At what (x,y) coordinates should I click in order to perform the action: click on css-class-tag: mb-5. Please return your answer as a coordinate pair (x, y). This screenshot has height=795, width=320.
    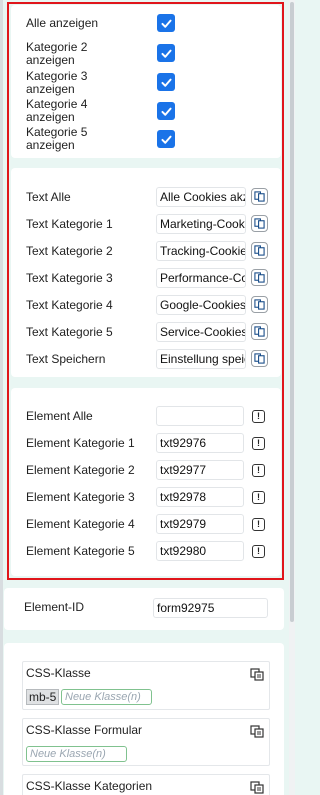
    Looking at the image, I should click on (43, 697).